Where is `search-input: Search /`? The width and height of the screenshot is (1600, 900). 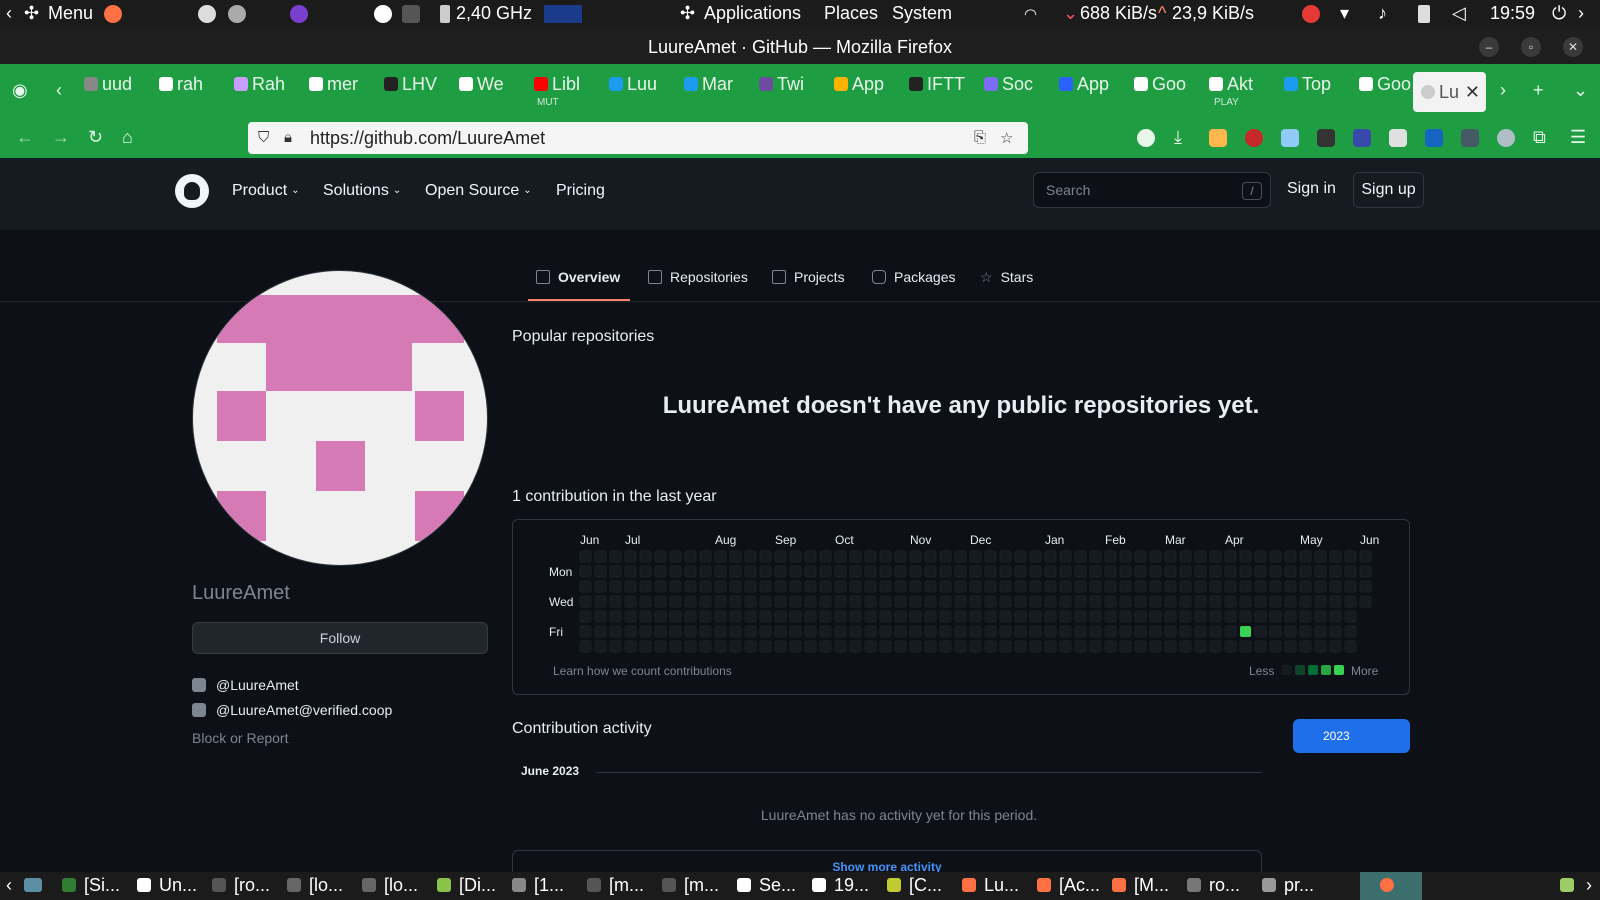 search-input: Search / is located at coordinates (1152, 190).